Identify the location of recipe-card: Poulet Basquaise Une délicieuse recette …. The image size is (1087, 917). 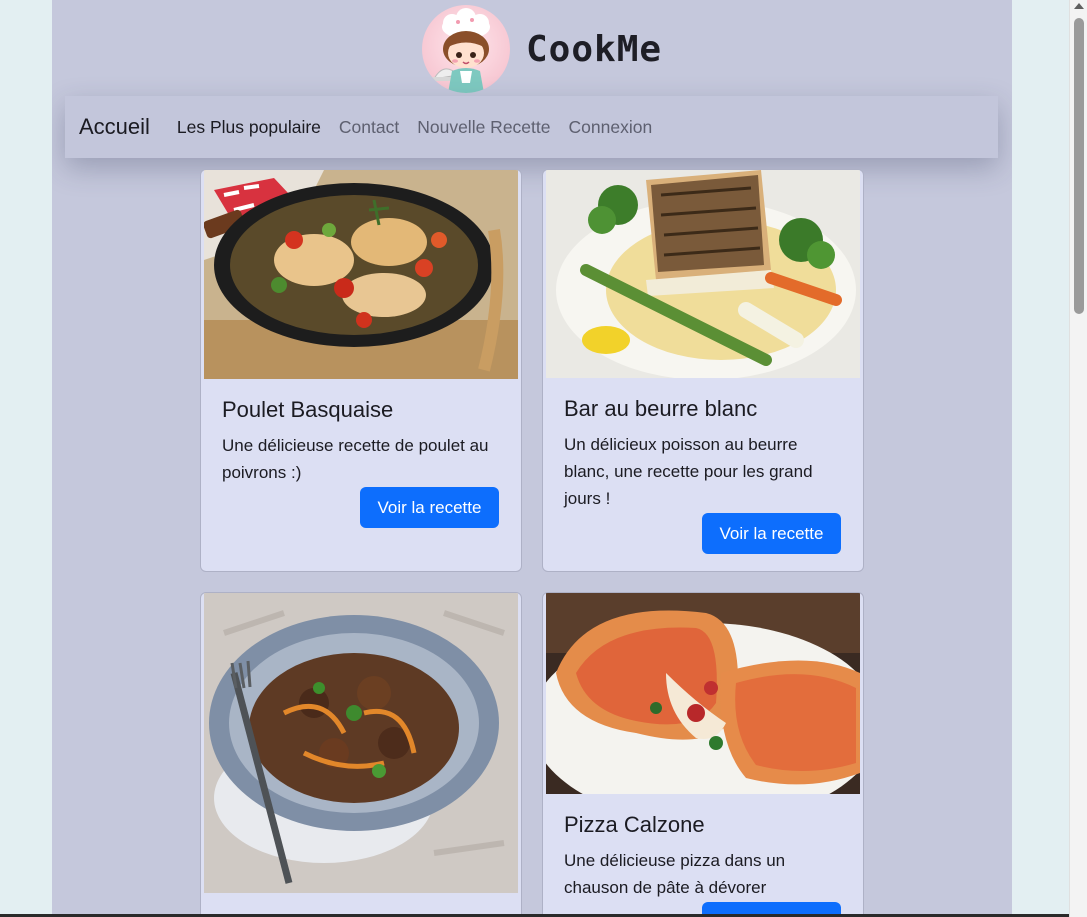
(361, 370).